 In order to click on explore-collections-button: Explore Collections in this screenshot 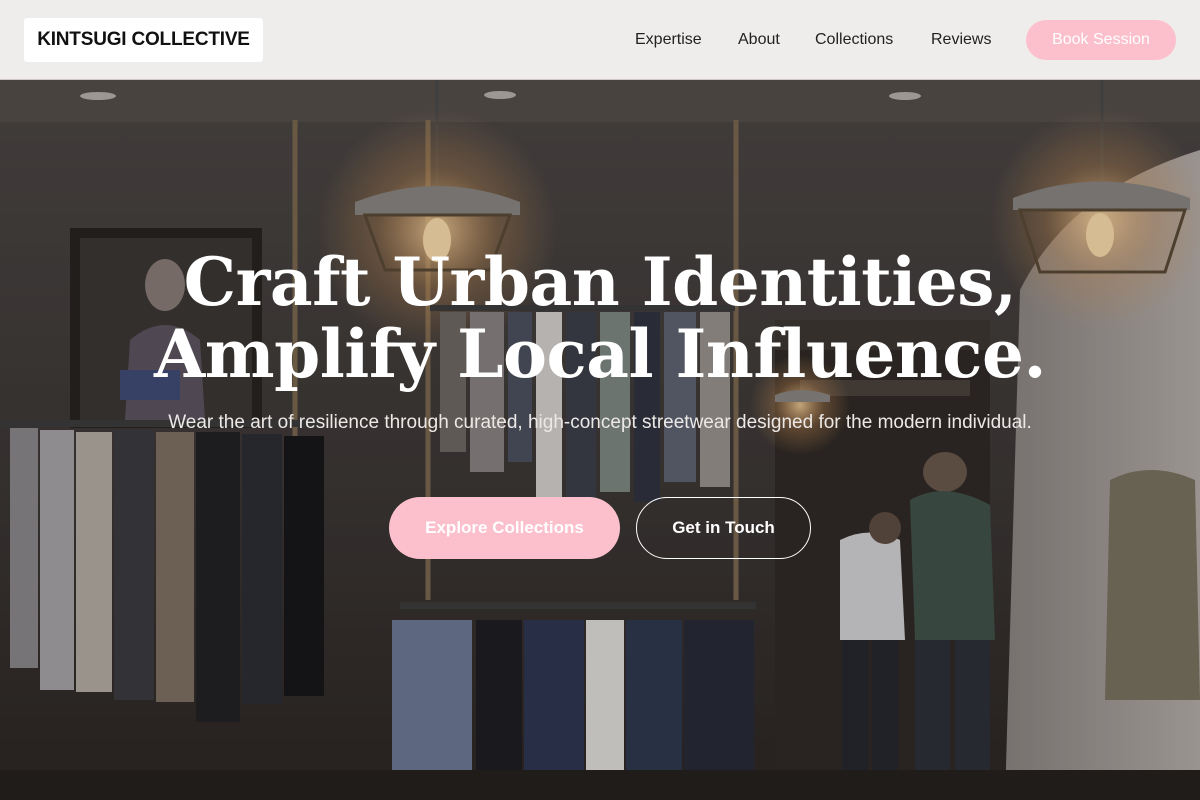, I will do `click(504, 528)`.